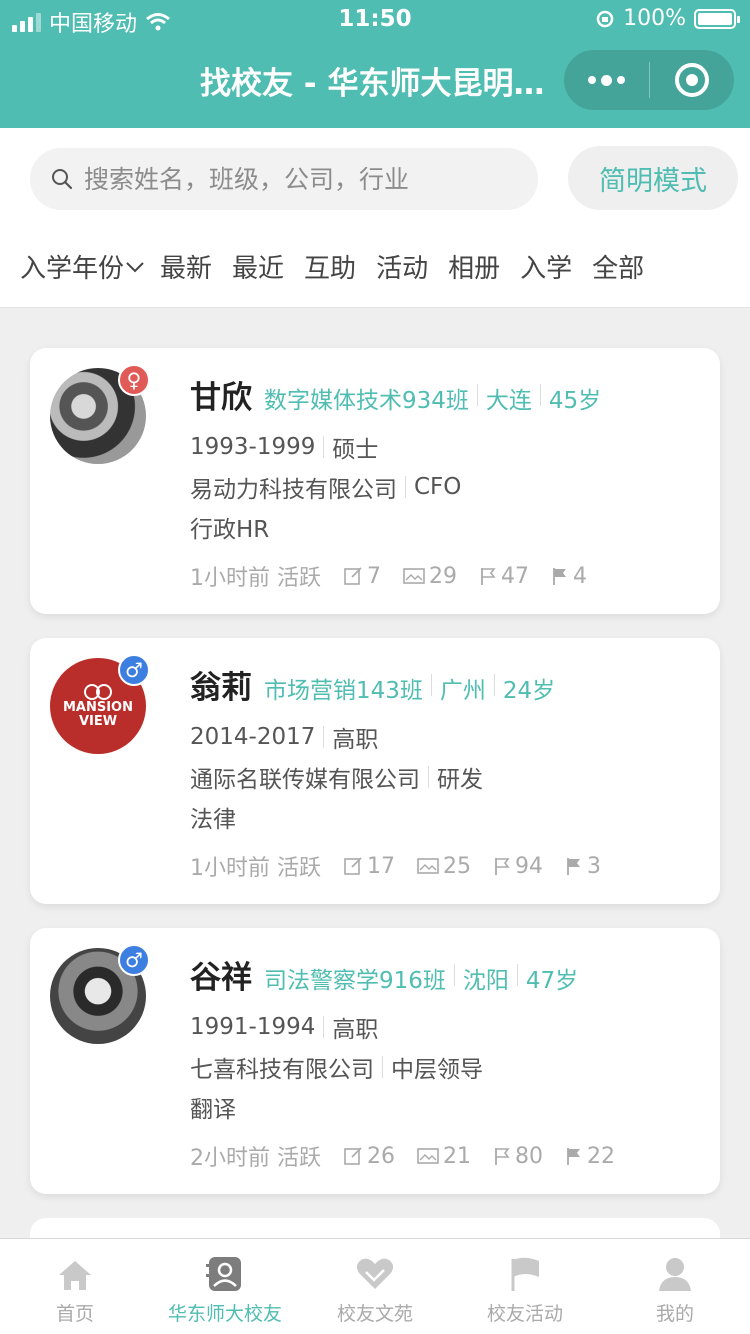 This screenshot has height=1334, width=750. Describe the element at coordinates (293, 490) in the screenshot. I see `company: 易动力科技有限公司` at that location.